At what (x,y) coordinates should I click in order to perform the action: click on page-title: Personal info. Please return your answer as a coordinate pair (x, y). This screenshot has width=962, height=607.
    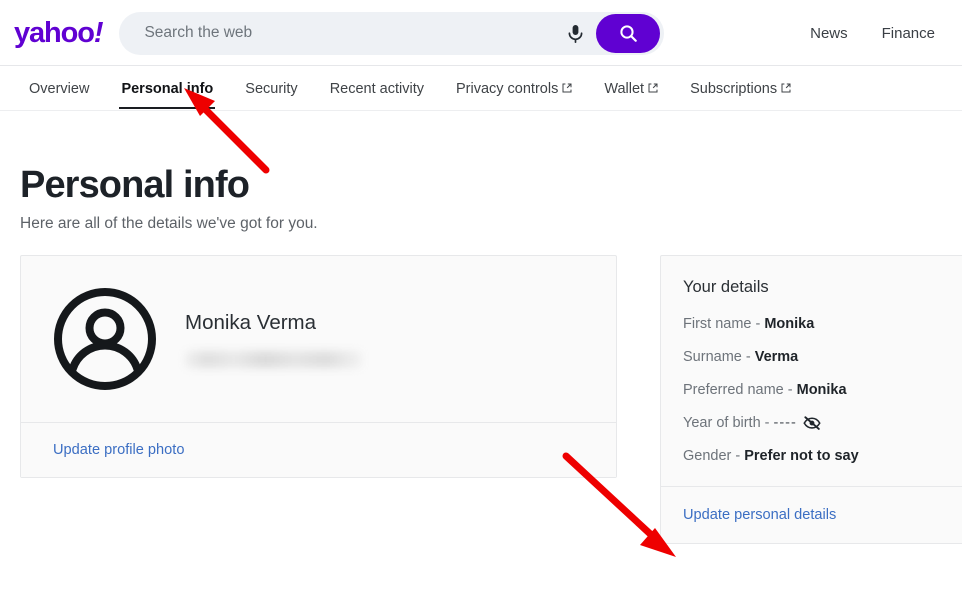
    Looking at the image, I should click on (135, 185).